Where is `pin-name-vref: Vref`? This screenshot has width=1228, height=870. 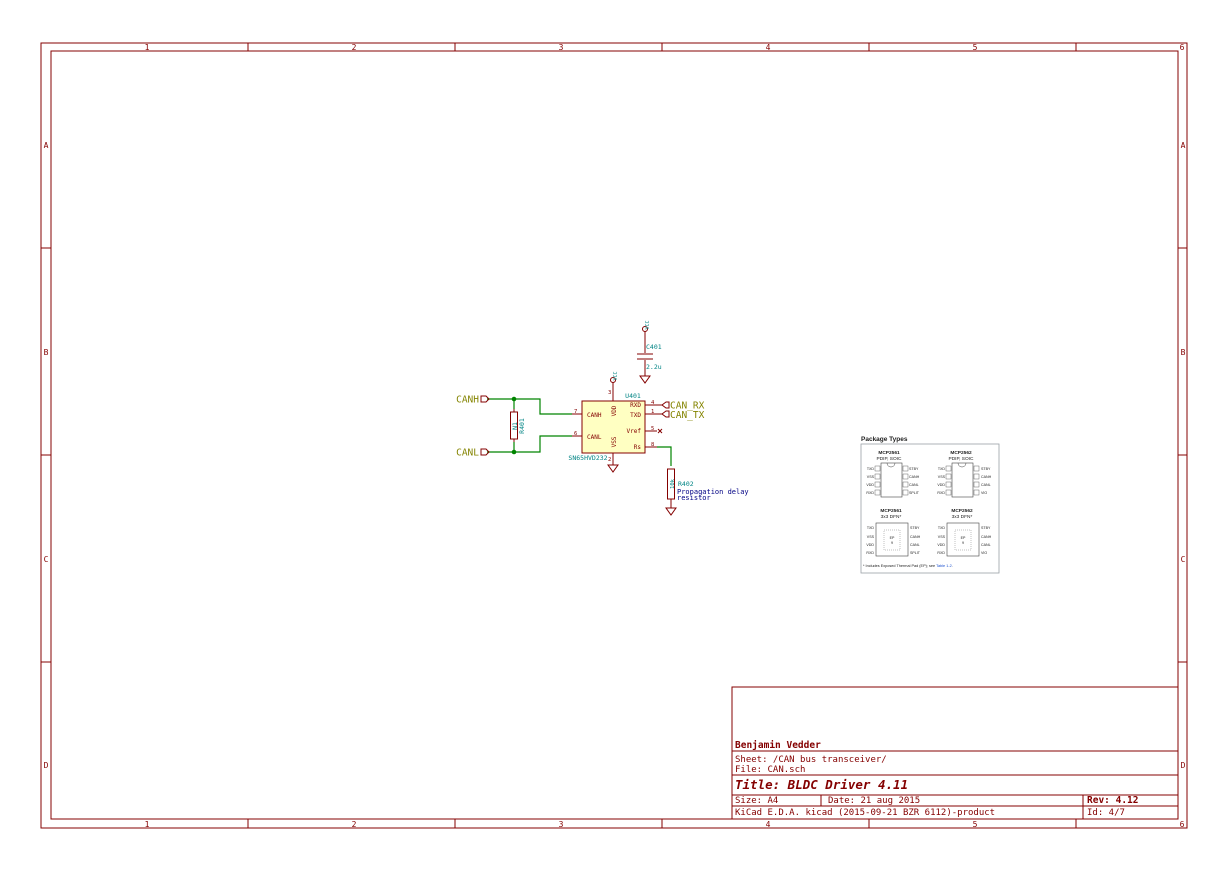
pin-name-vref: Vref is located at coordinates (634, 431).